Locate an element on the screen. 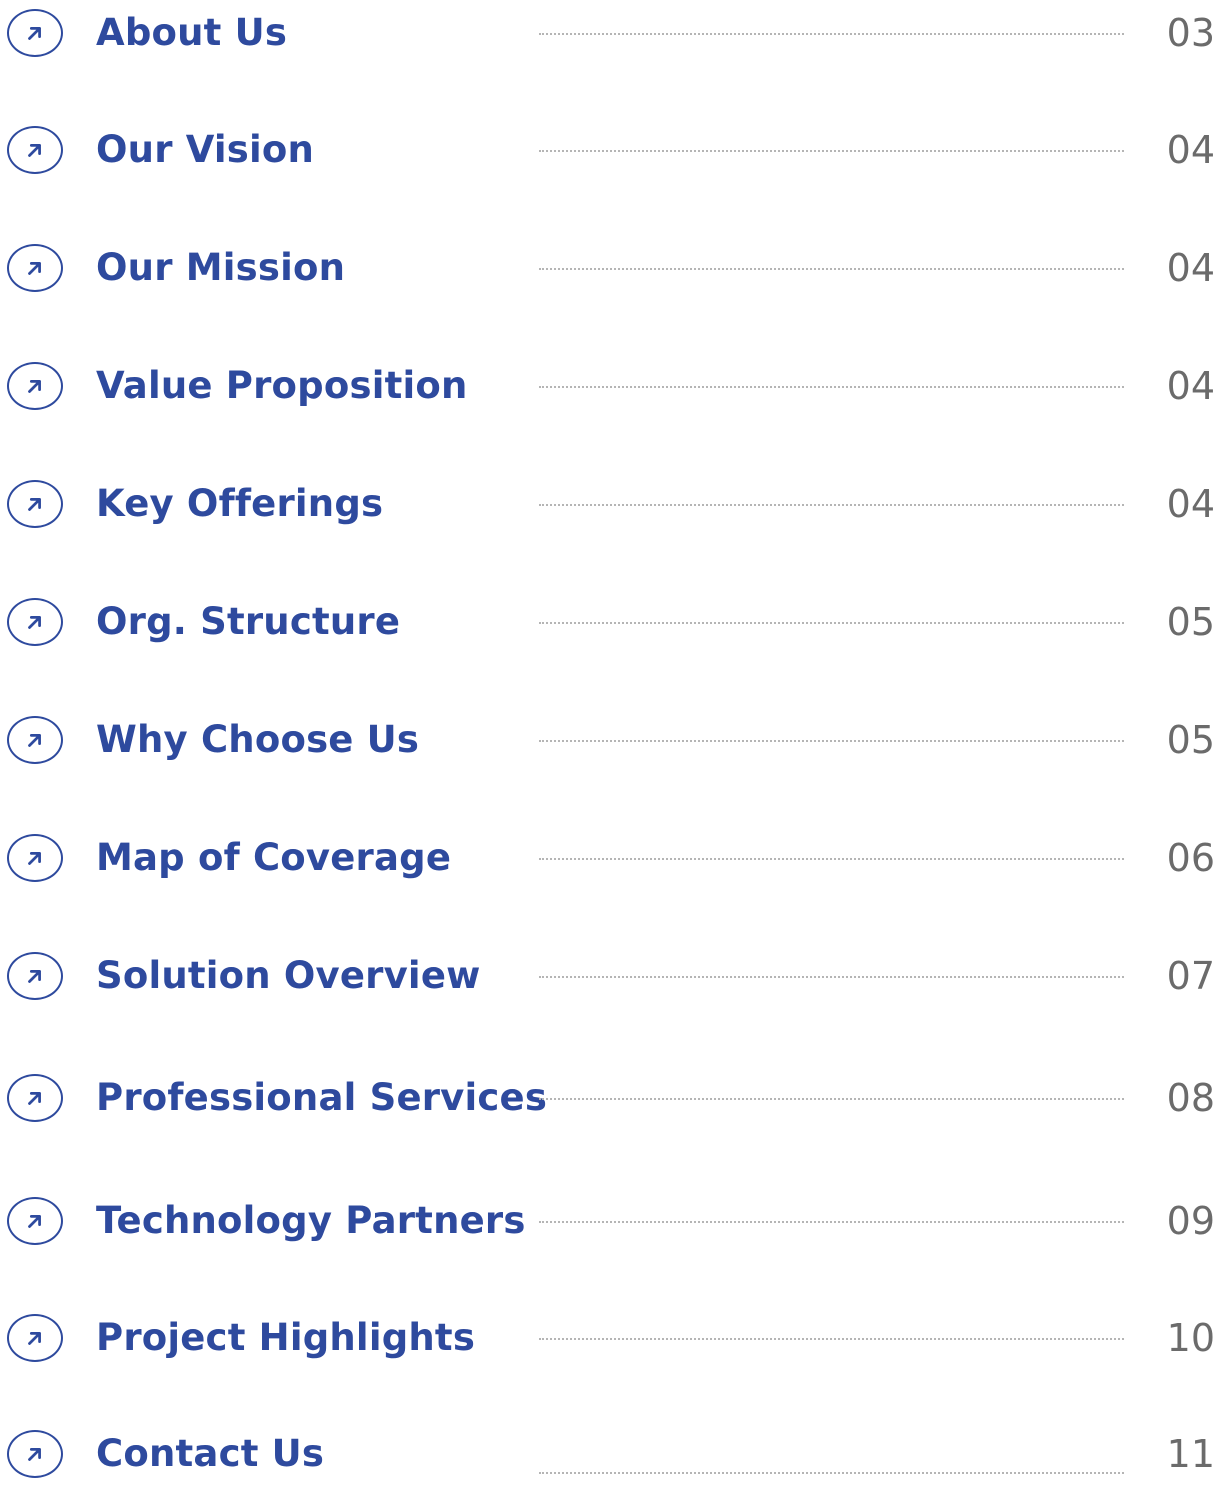 This screenshot has width=1225, height=1494. toc-item-page-number: 09 is located at coordinates (1190, 1221).